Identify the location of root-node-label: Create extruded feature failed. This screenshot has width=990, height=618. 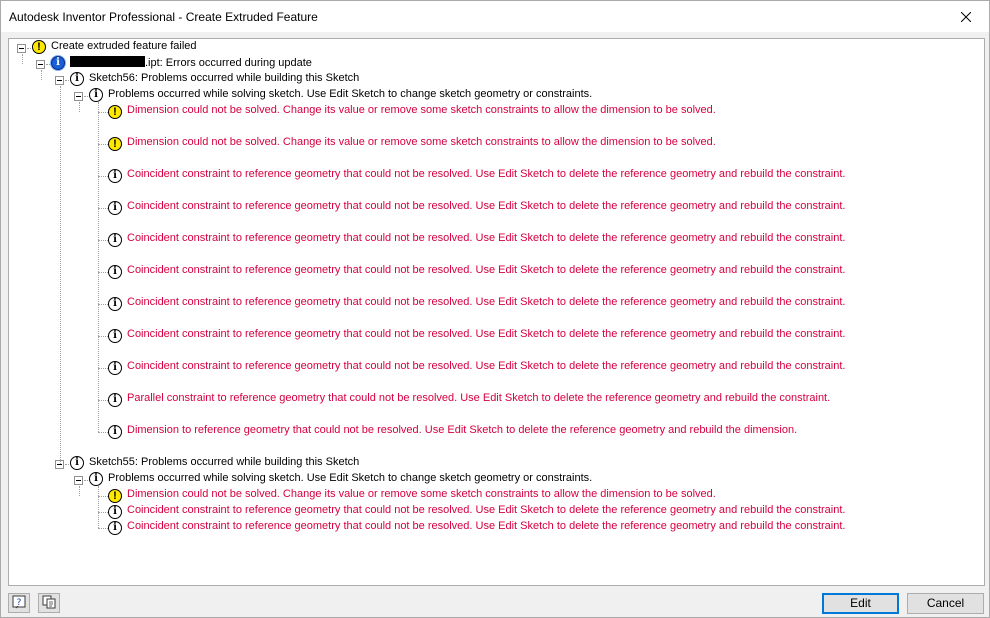
(124, 46).